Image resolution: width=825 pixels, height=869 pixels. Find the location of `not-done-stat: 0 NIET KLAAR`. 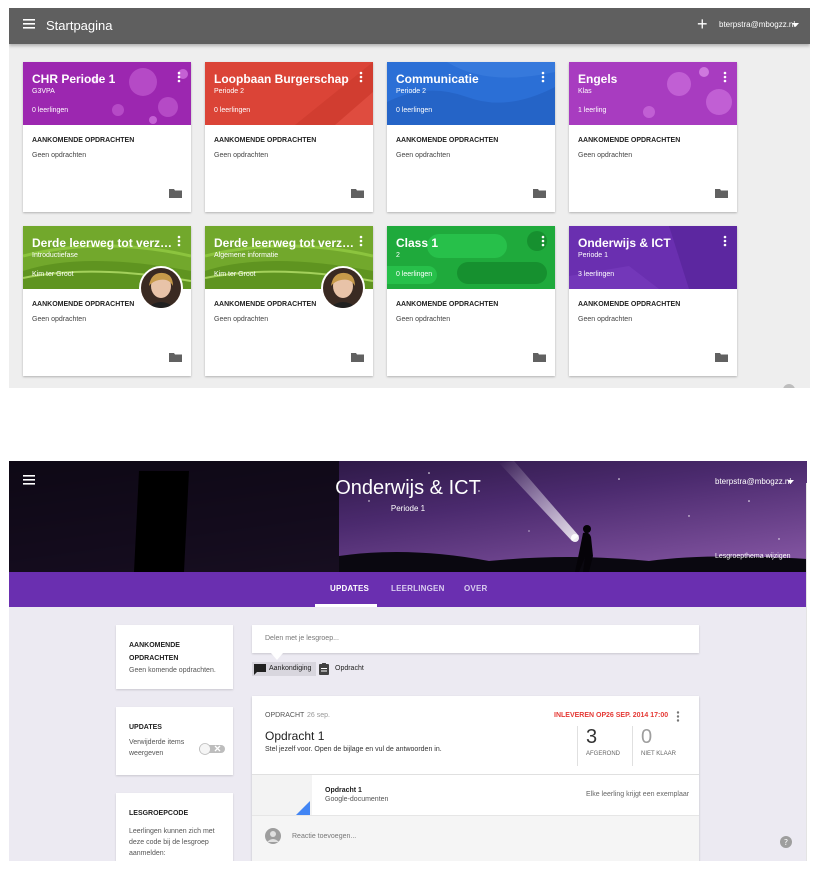

not-done-stat: 0 NIET KLAAR is located at coordinates (666, 741).